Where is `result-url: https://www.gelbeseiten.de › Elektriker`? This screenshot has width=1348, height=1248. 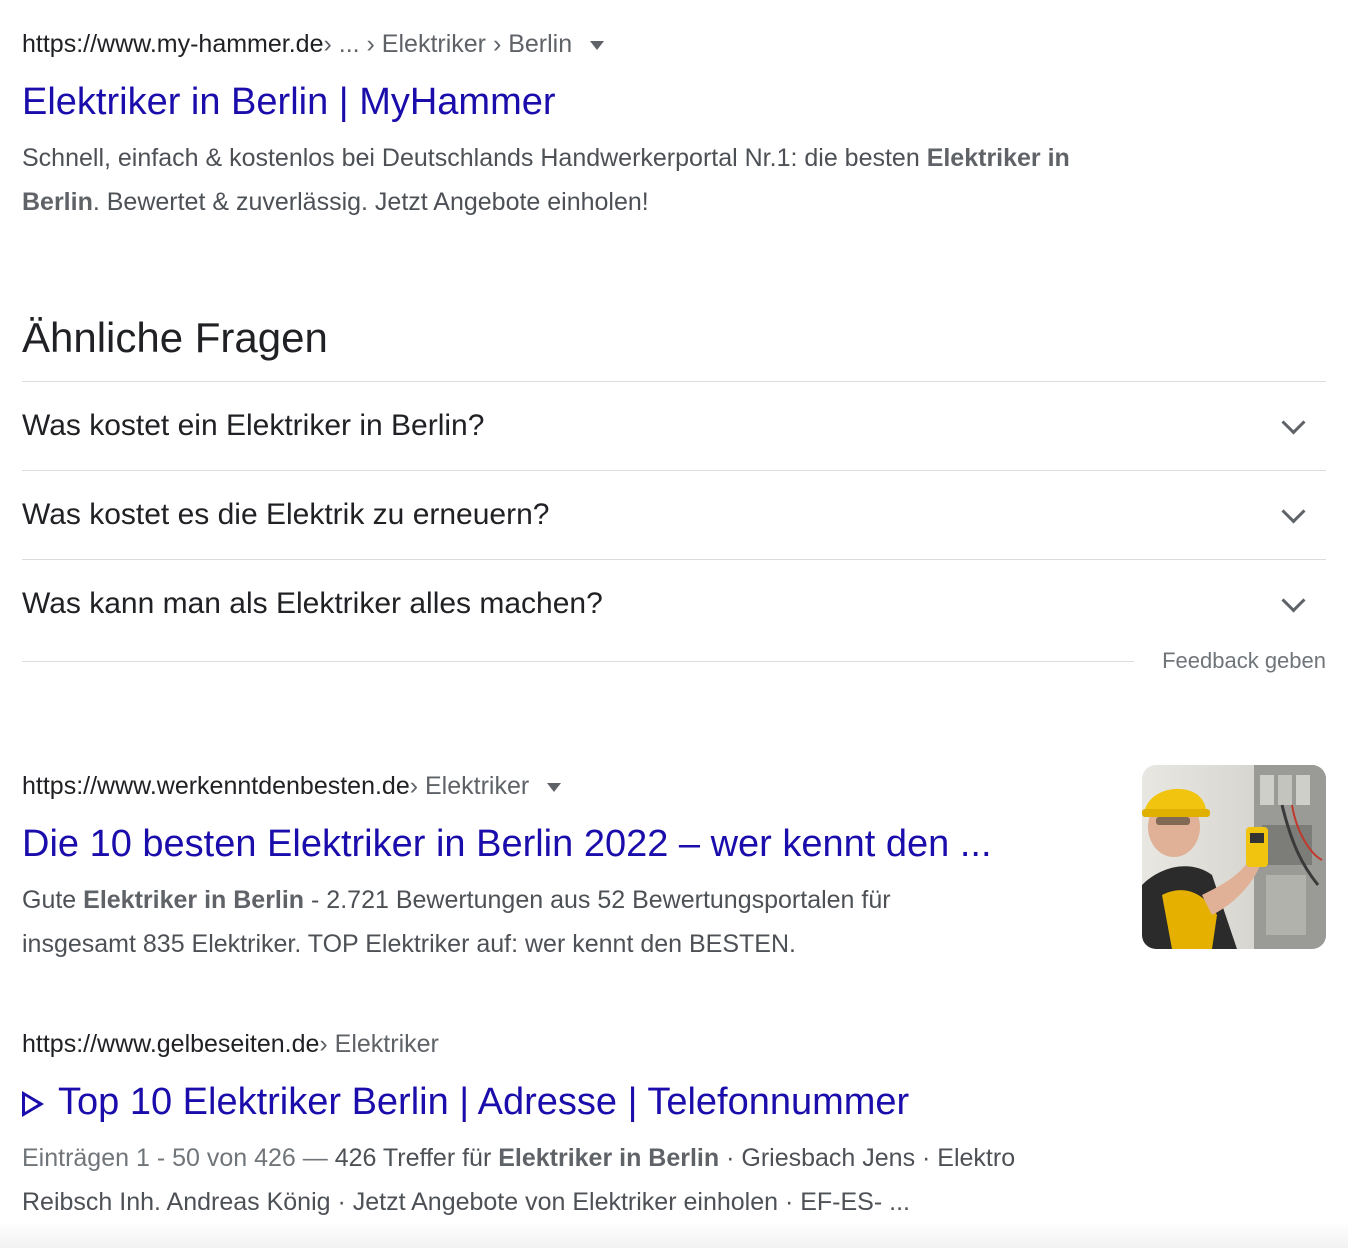
result-url: https://www.gelbeseiten.de › Elektriker is located at coordinates (518, 1044).